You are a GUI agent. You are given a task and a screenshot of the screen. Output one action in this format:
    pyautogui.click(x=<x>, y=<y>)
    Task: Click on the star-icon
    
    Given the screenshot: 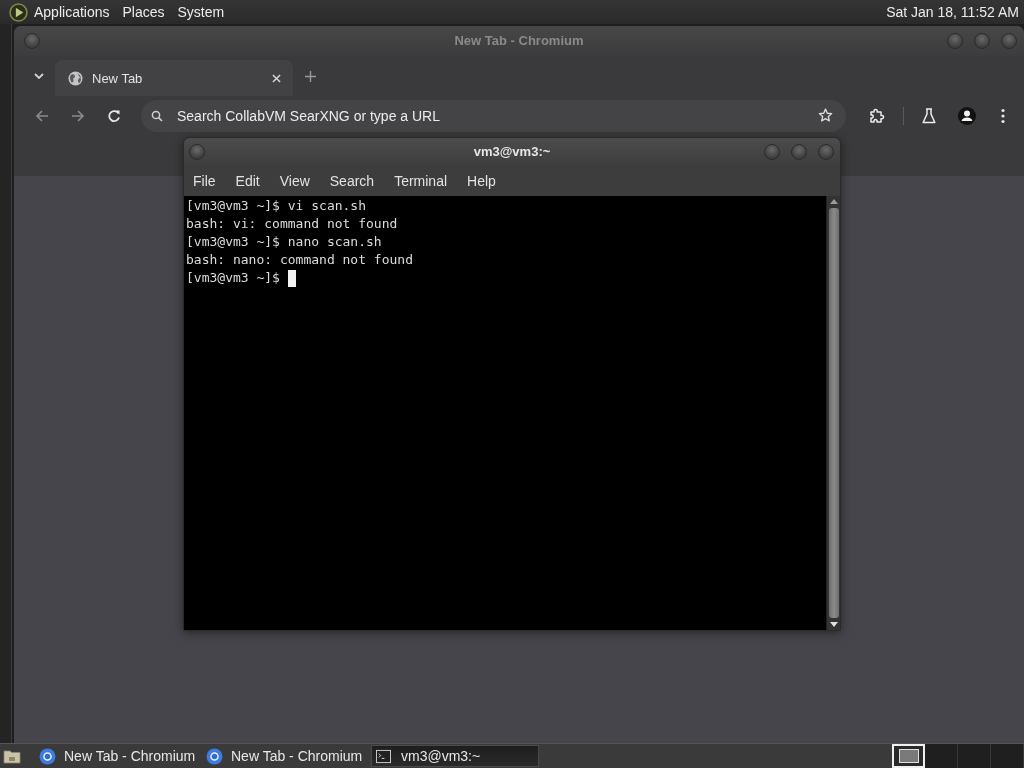 What is the action you would take?
    pyautogui.click(x=825, y=115)
    